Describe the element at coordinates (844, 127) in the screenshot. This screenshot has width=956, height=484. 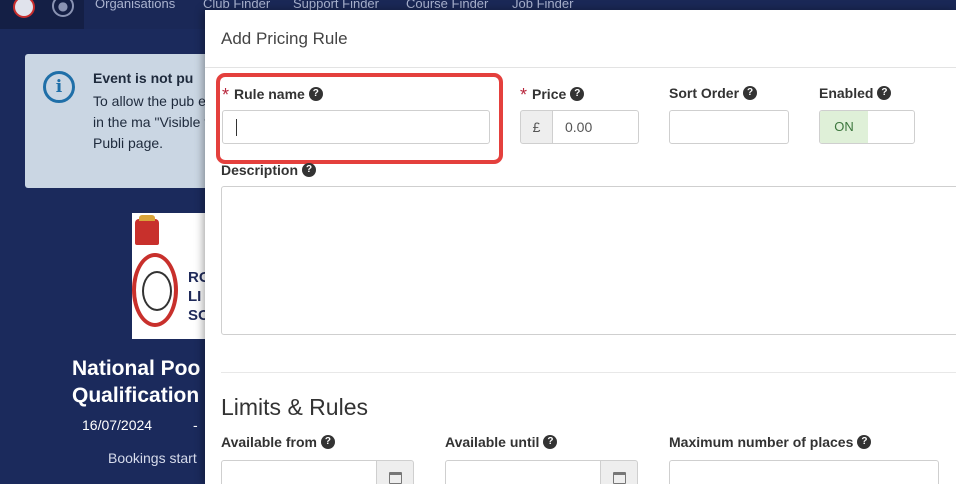
I see `toggle-on-state: ON` at that location.